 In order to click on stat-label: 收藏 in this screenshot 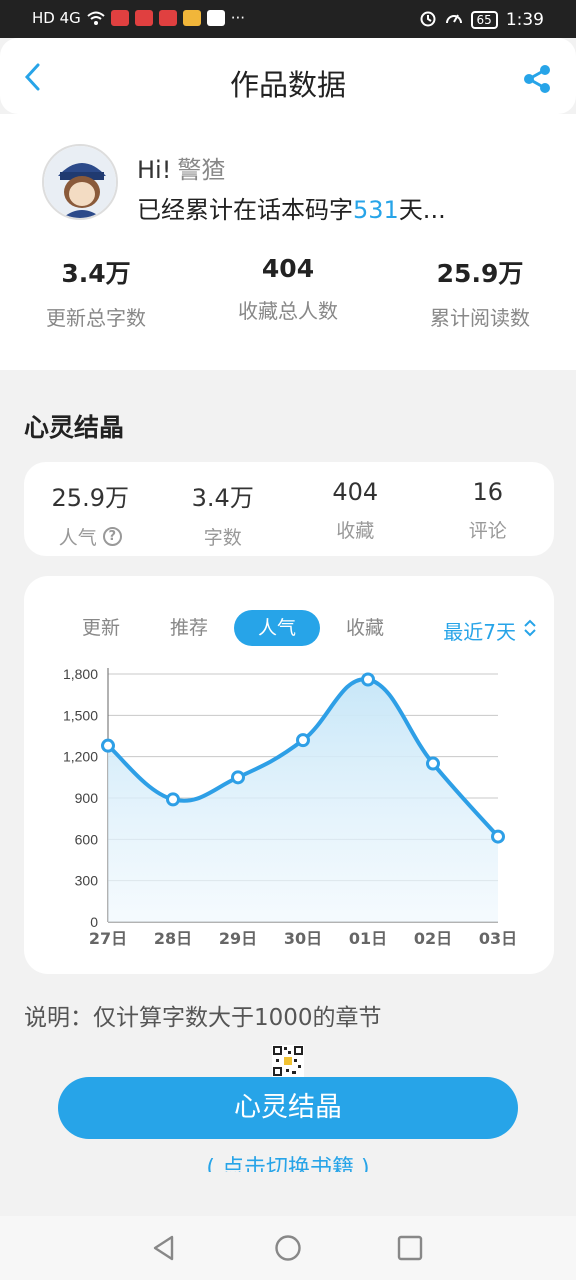, I will do `click(355, 531)`.